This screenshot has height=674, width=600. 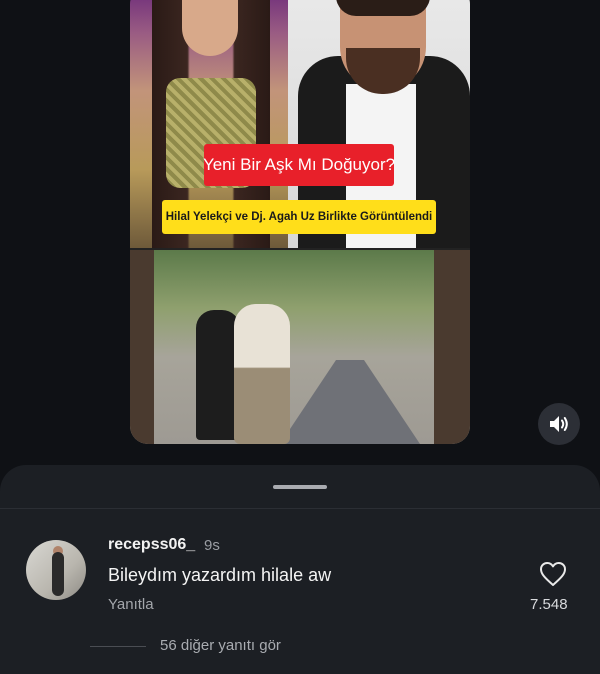 What do you see at coordinates (220, 645) in the screenshot?
I see `view-more-replies-button: 56 diğer yanıtı gör` at bounding box center [220, 645].